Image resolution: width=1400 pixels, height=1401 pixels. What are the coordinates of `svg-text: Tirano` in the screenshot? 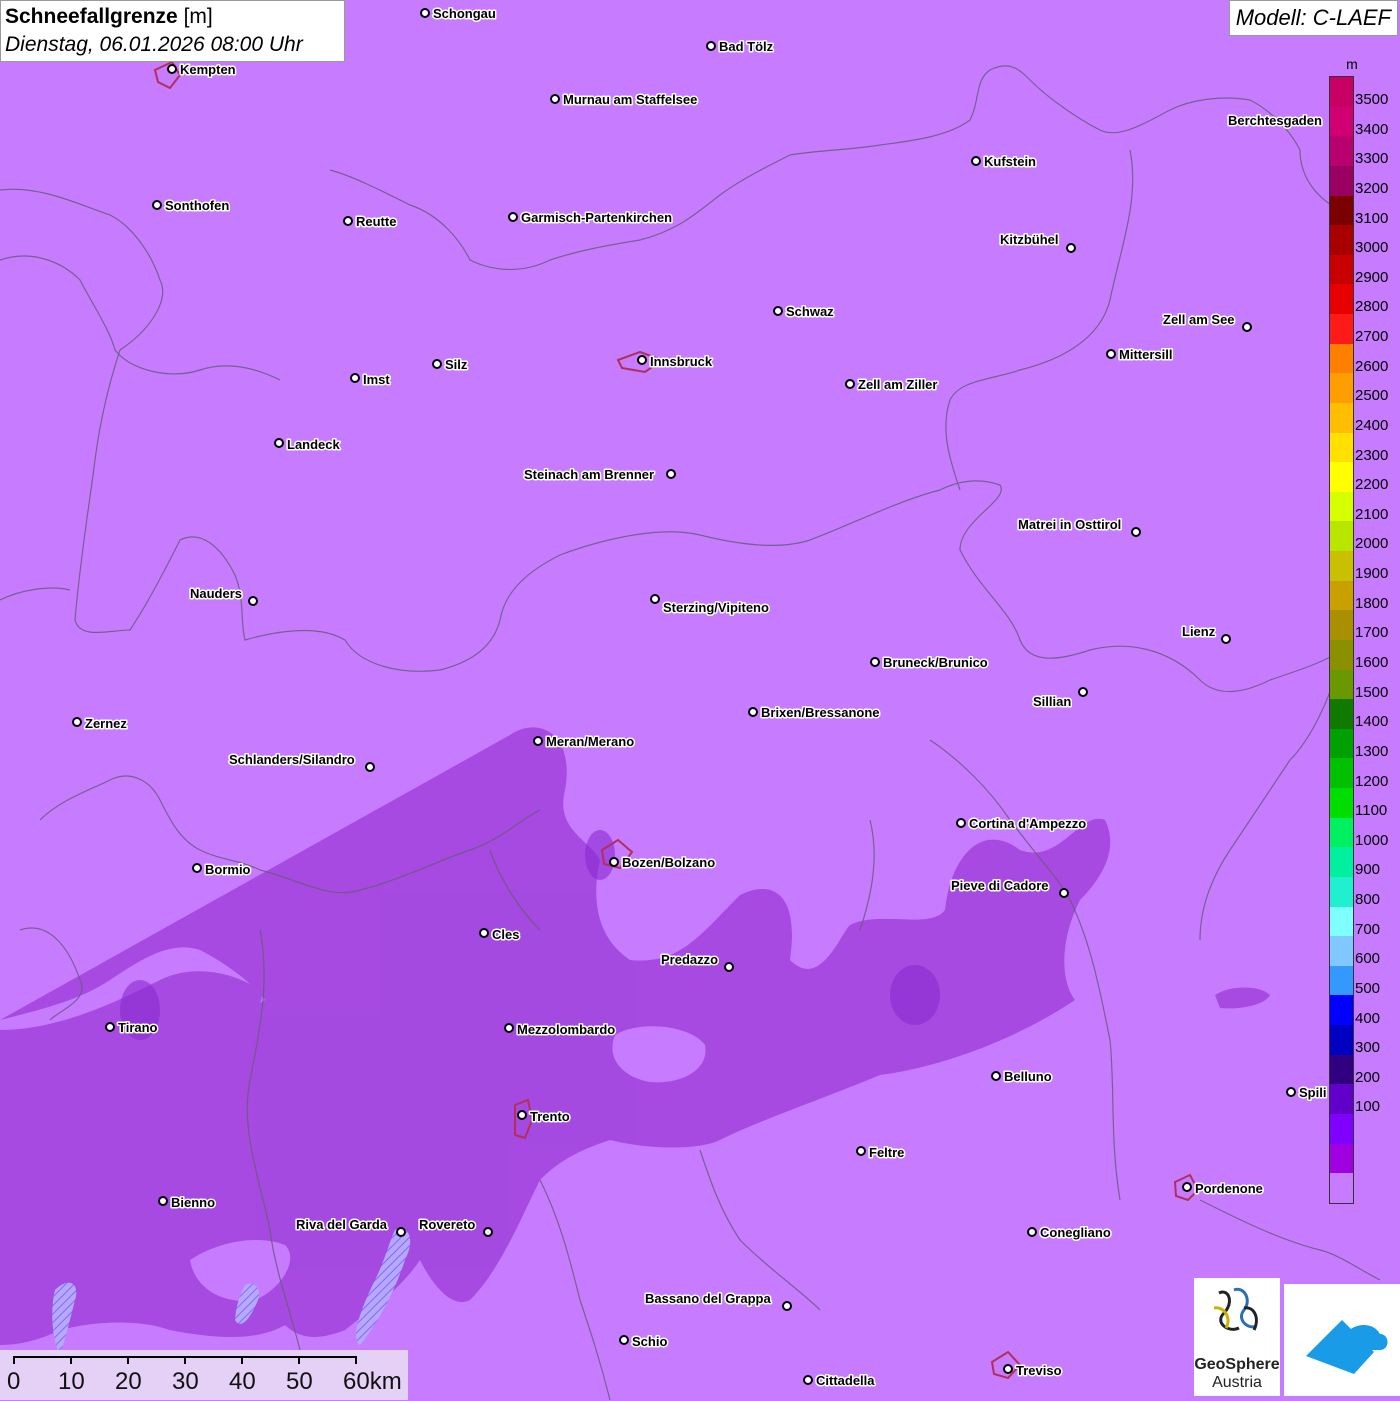 It's located at (138, 1027).